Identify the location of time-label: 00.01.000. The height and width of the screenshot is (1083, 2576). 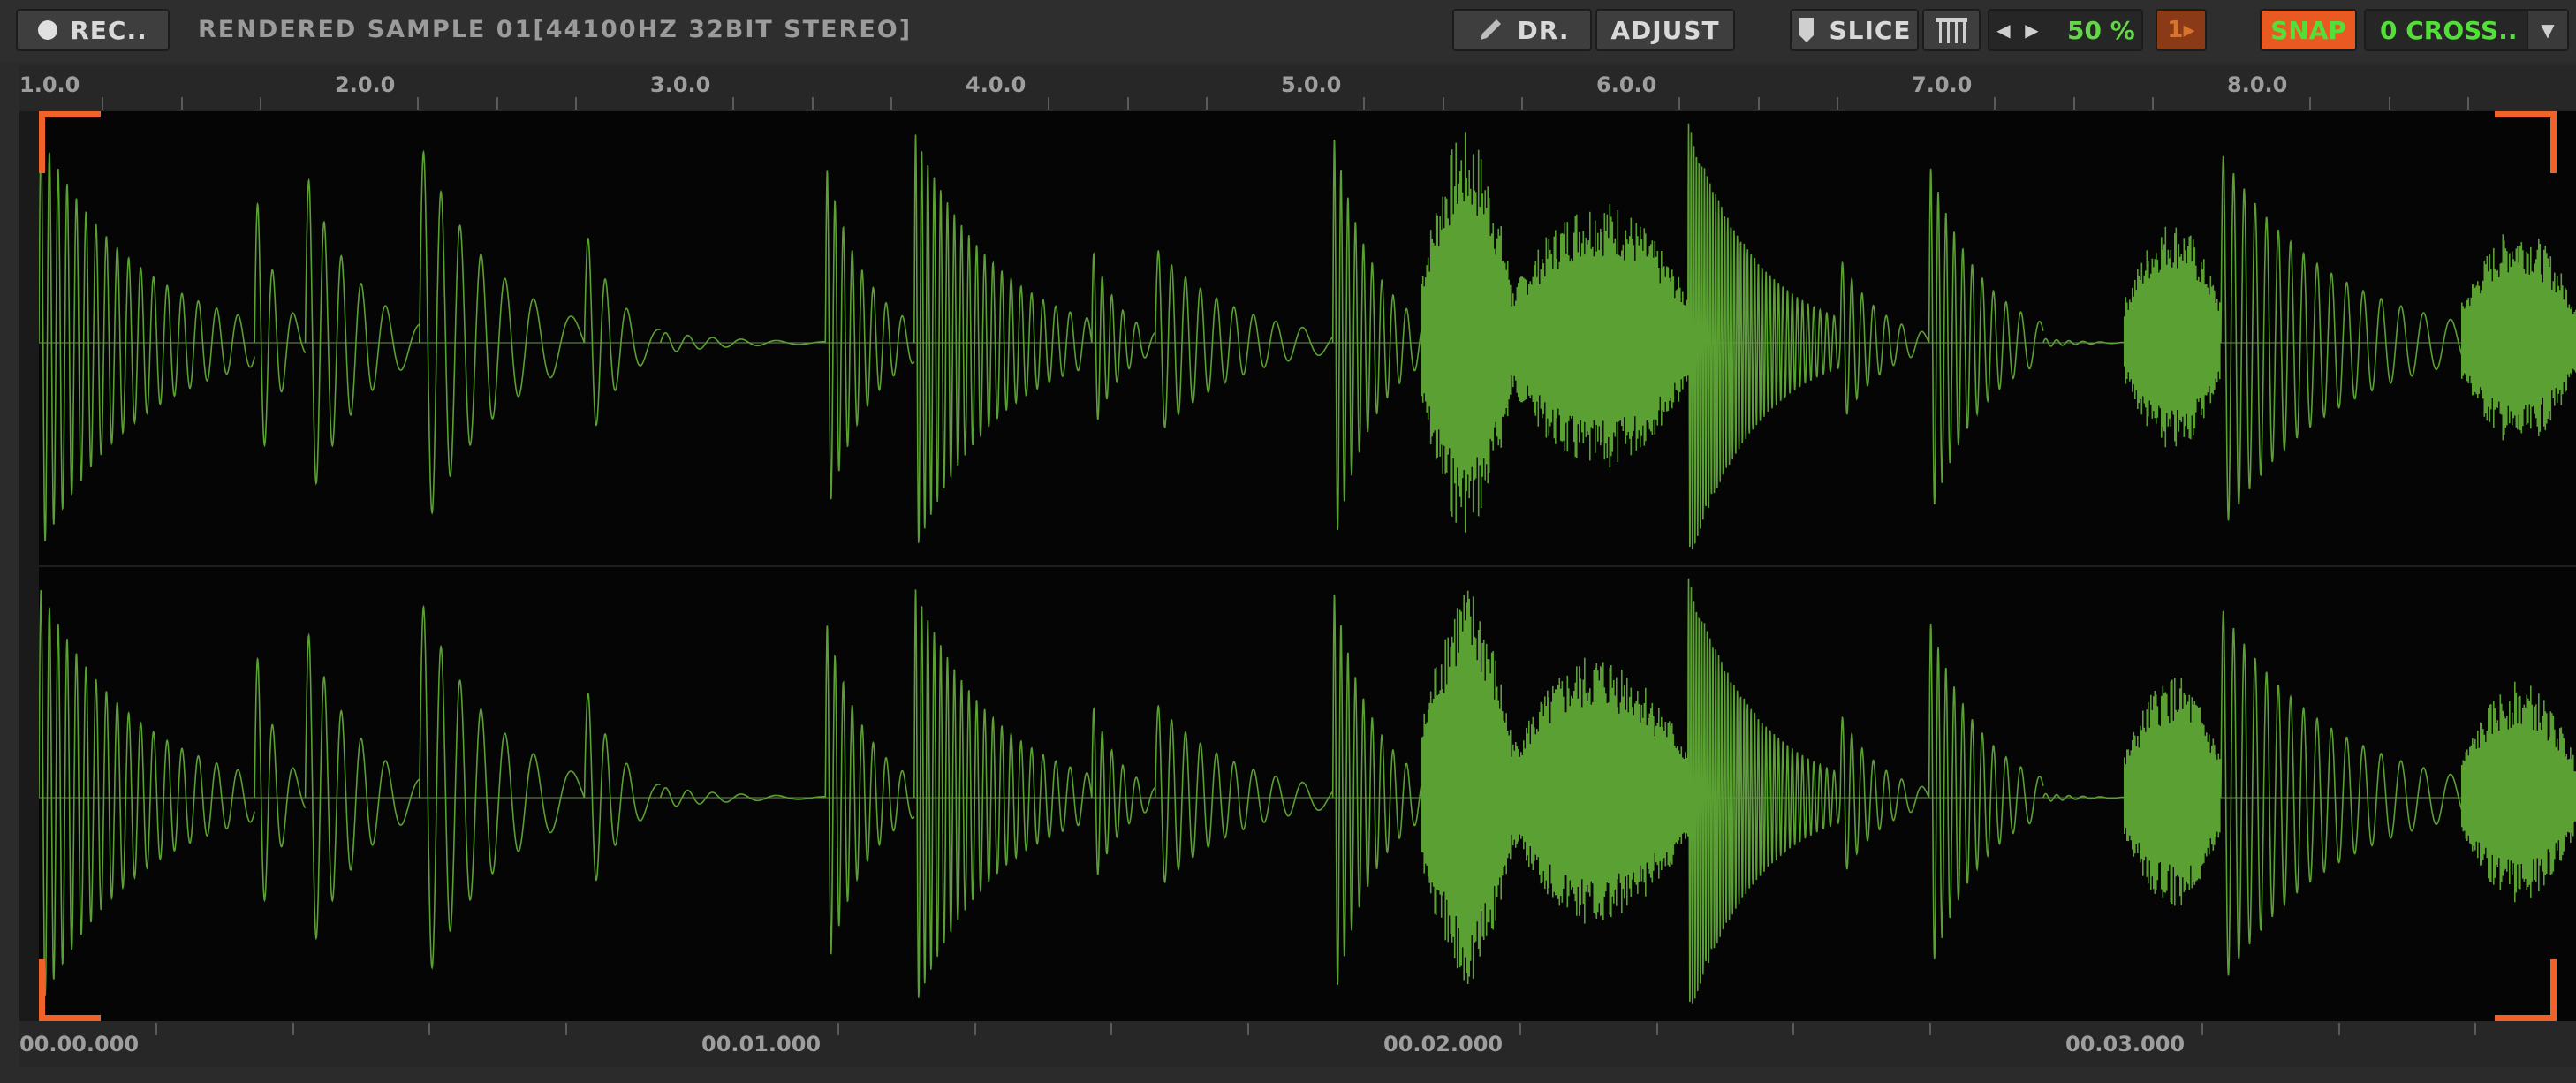
(761, 1044).